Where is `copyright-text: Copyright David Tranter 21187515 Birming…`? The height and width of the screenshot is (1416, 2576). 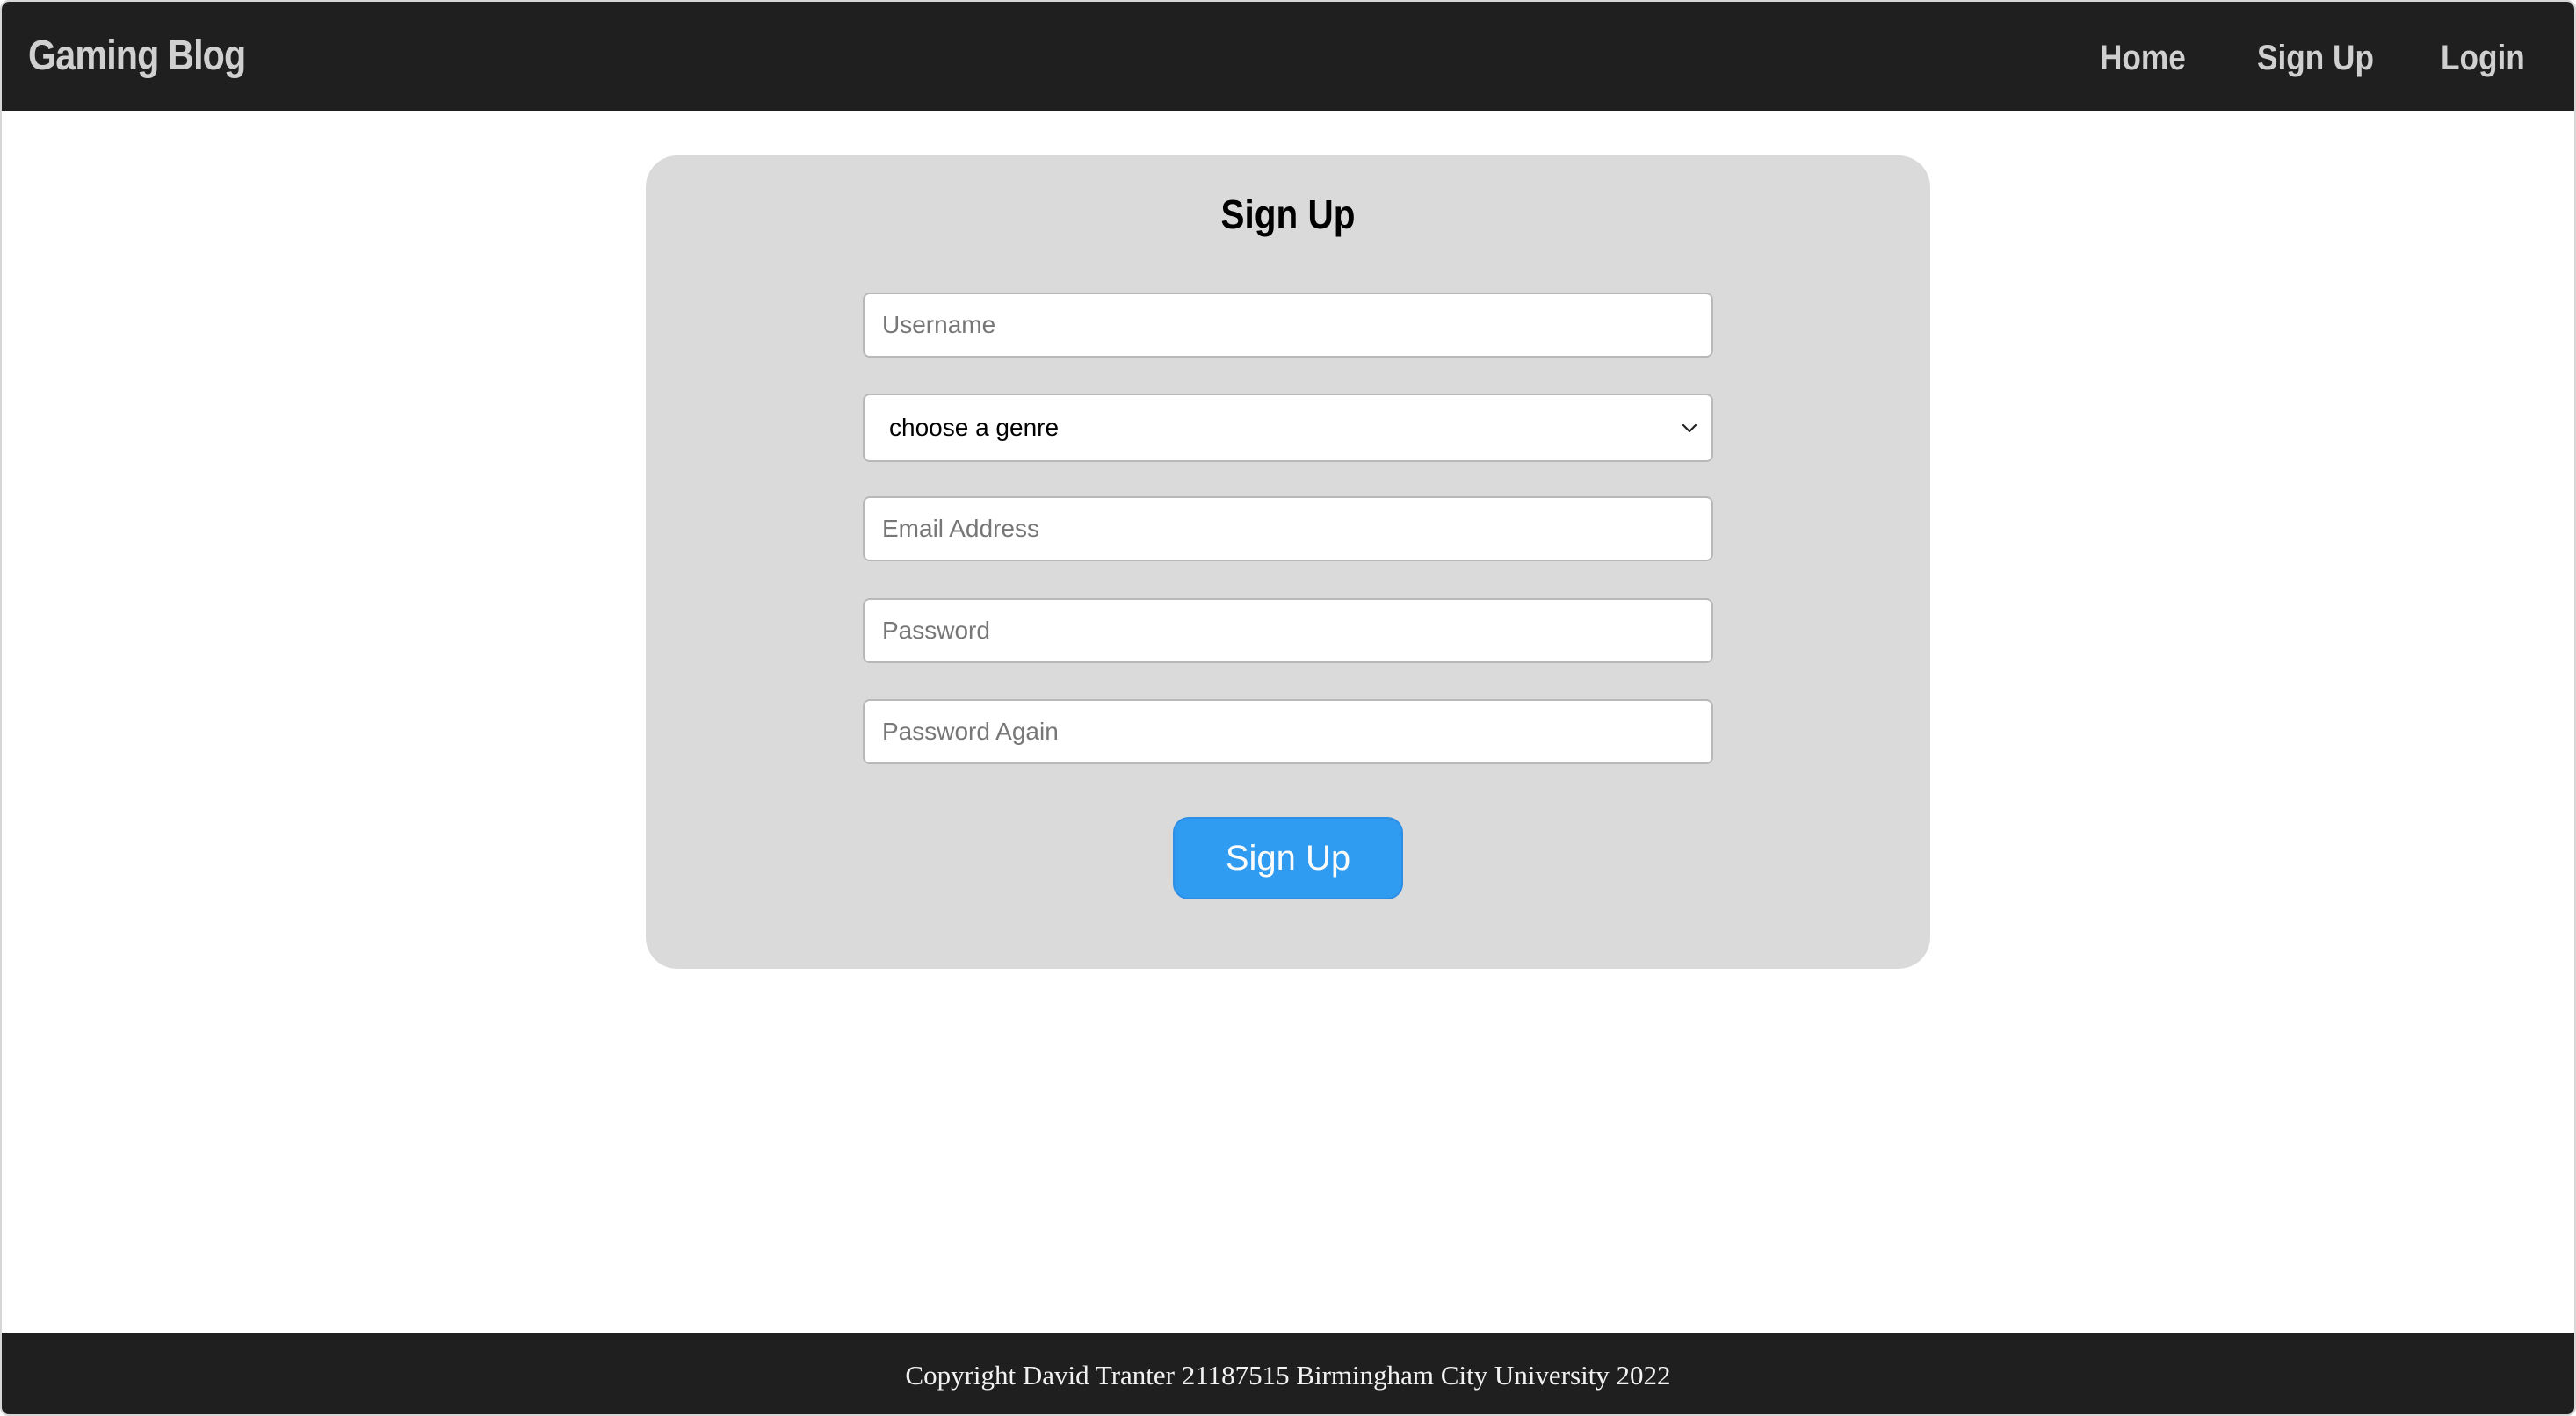 copyright-text: Copyright David Tranter 21187515 Birming… is located at coordinates (1288, 1375).